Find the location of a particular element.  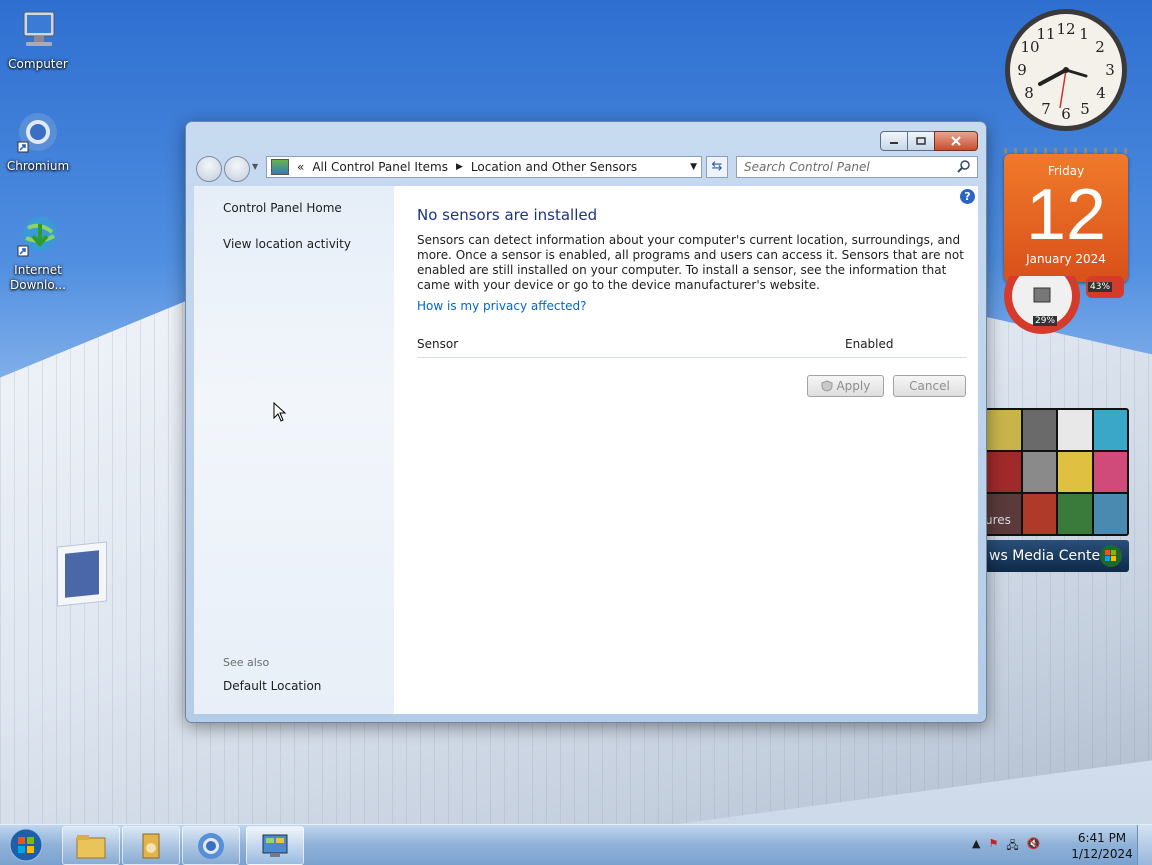

forward-button is located at coordinates (237, 169).